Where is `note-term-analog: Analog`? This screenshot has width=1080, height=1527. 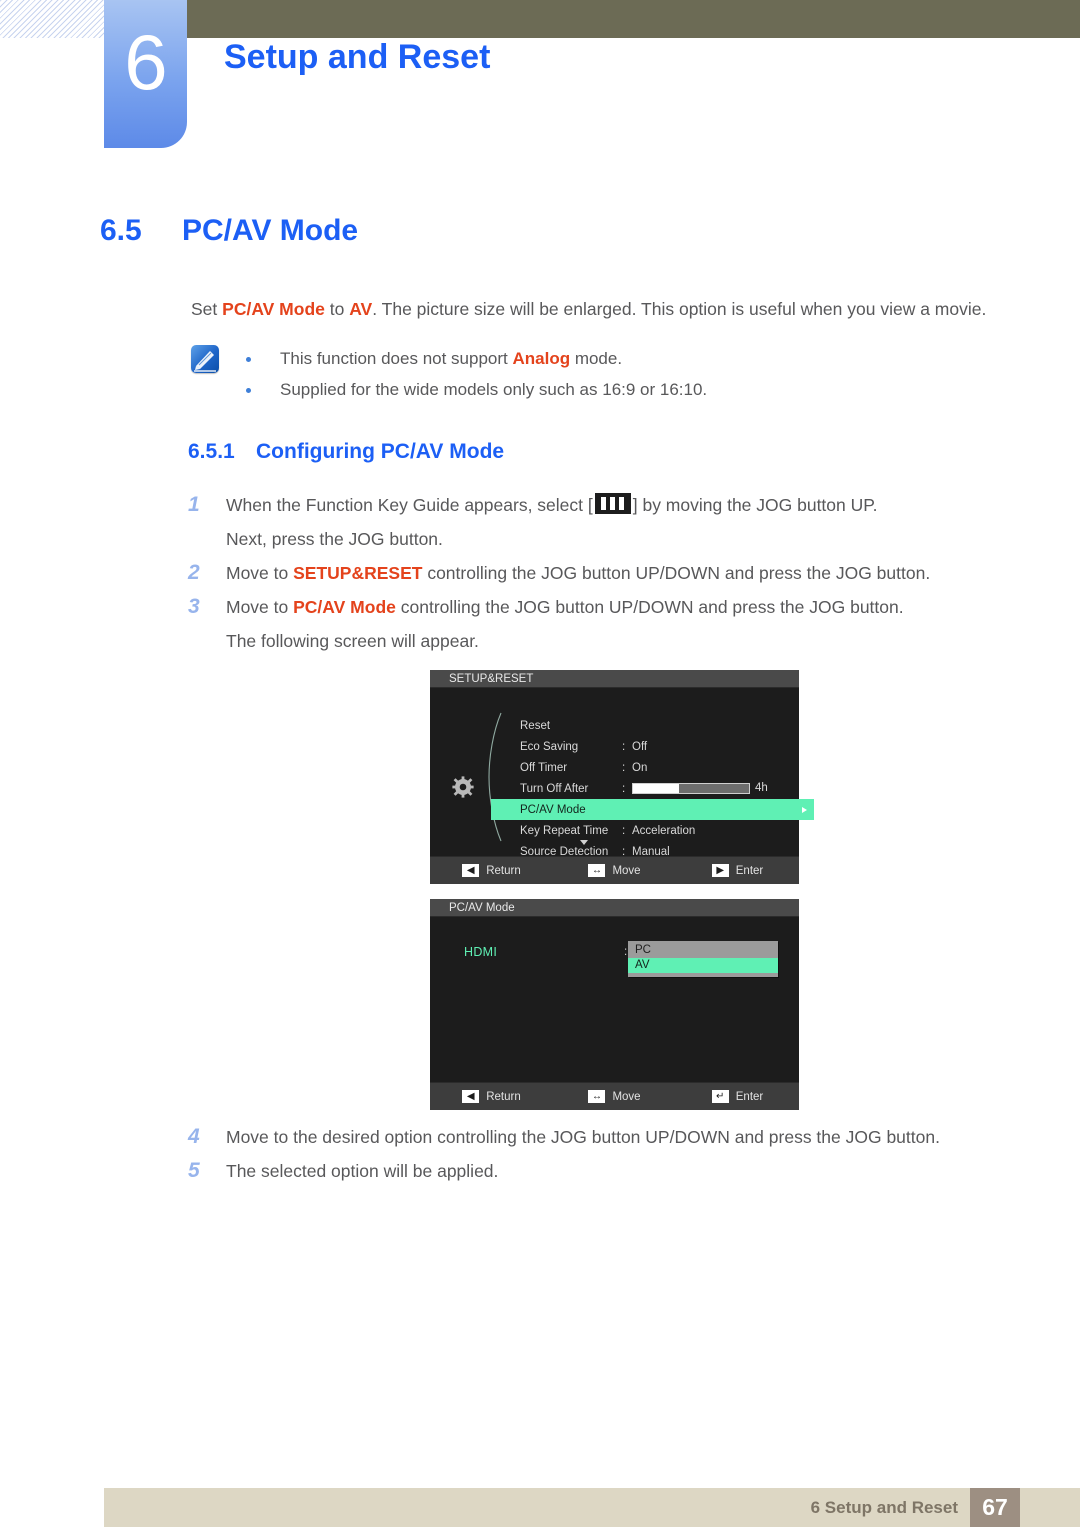 note-term-analog: Analog is located at coordinates (541, 358).